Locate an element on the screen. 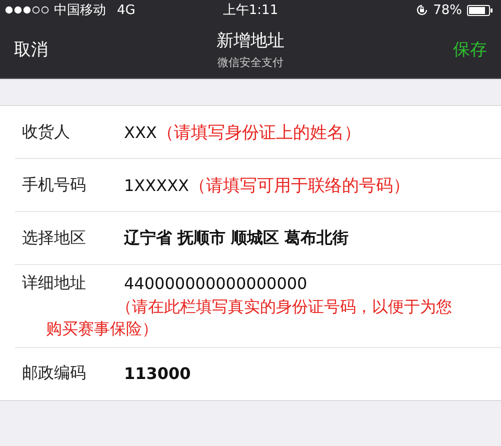 The image size is (501, 446). page-subtitle: 微信安全支付 is located at coordinates (251, 62).